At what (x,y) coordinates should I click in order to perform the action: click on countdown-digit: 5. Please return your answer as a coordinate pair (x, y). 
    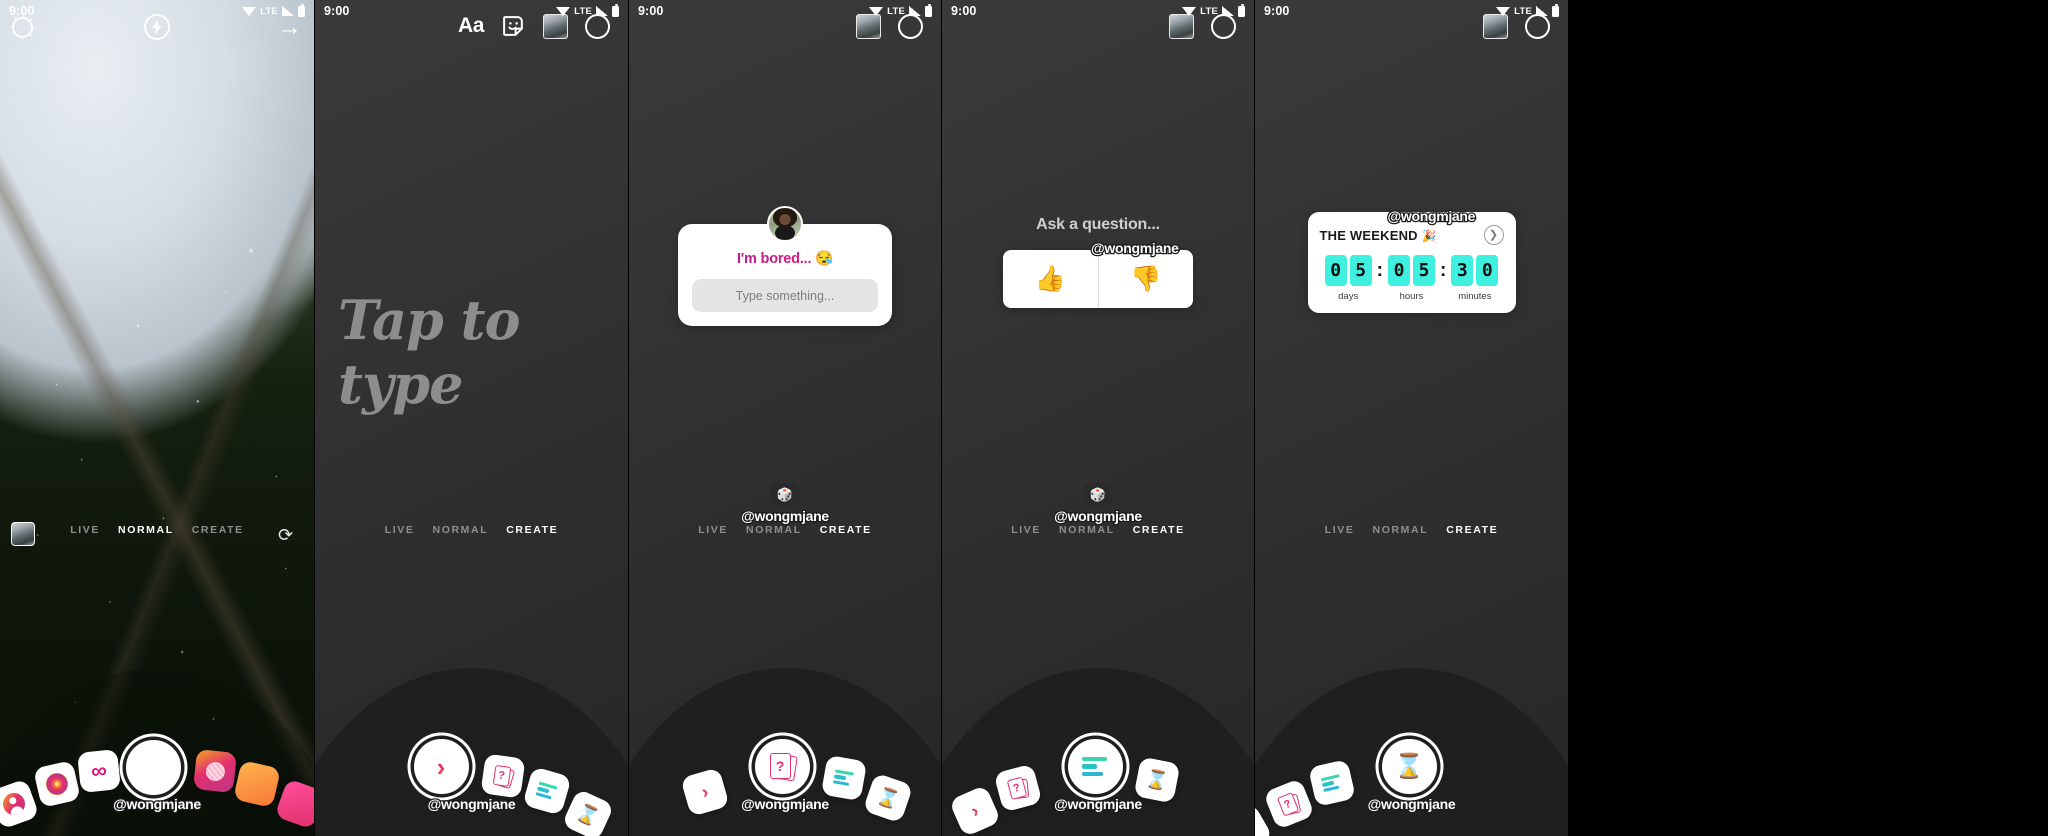
    Looking at the image, I should click on (1360, 270).